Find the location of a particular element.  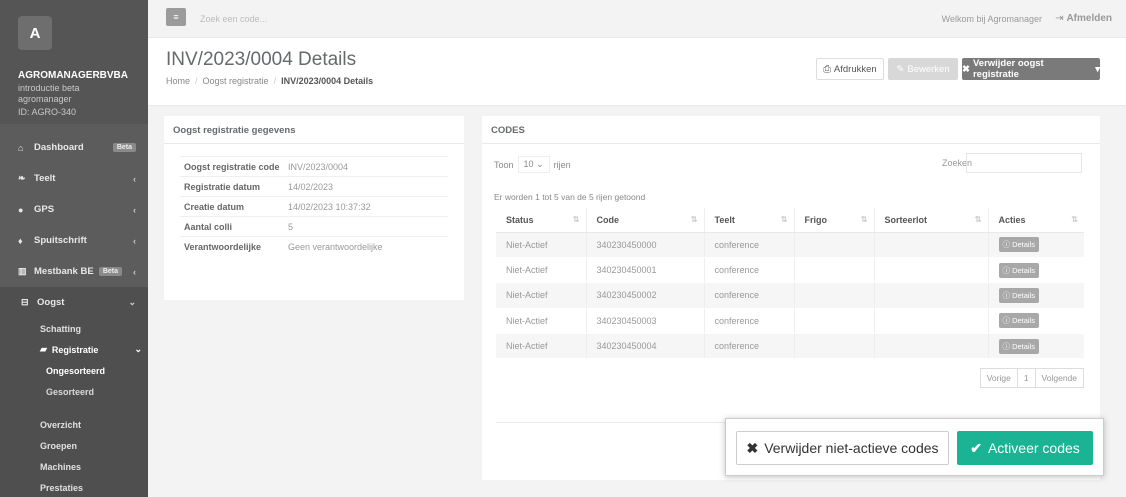

codes-panel-title: CODES is located at coordinates (791, 130).